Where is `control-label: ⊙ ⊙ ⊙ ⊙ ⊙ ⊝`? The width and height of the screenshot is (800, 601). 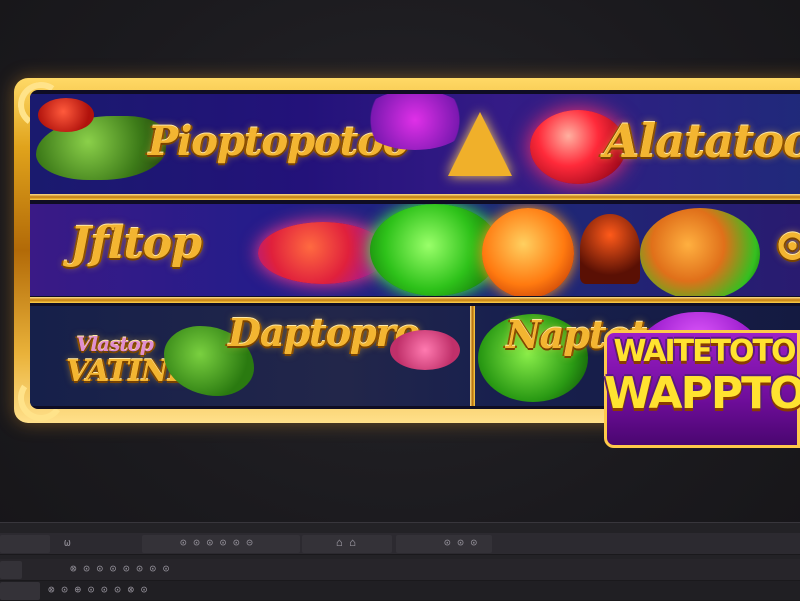 control-label: ⊙ ⊙ ⊙ ⊙ ⊙ ⊝ is located at coordinates (216, 542).